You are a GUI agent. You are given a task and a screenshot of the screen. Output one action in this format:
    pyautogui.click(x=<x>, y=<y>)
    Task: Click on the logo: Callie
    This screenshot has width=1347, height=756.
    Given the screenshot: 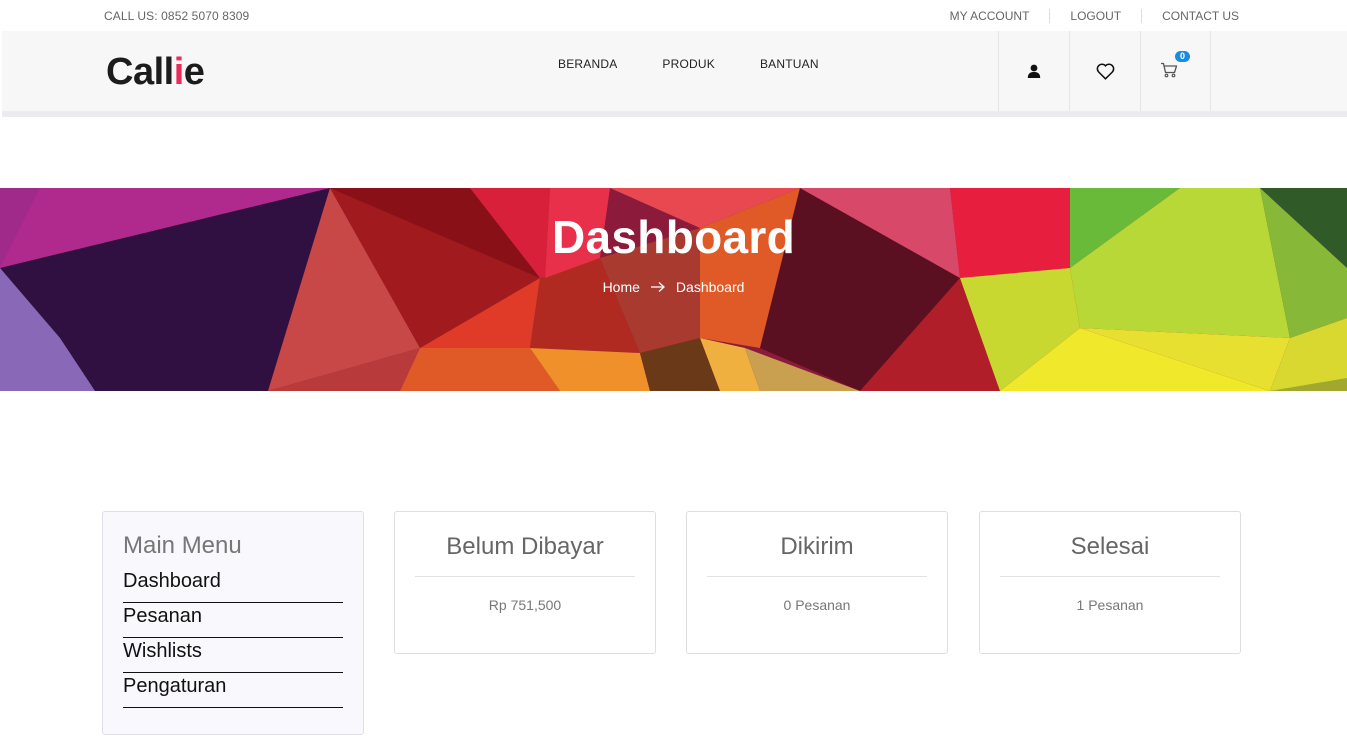 What is the action you would take?
    pyautogui.click(x=155, y=72)
    